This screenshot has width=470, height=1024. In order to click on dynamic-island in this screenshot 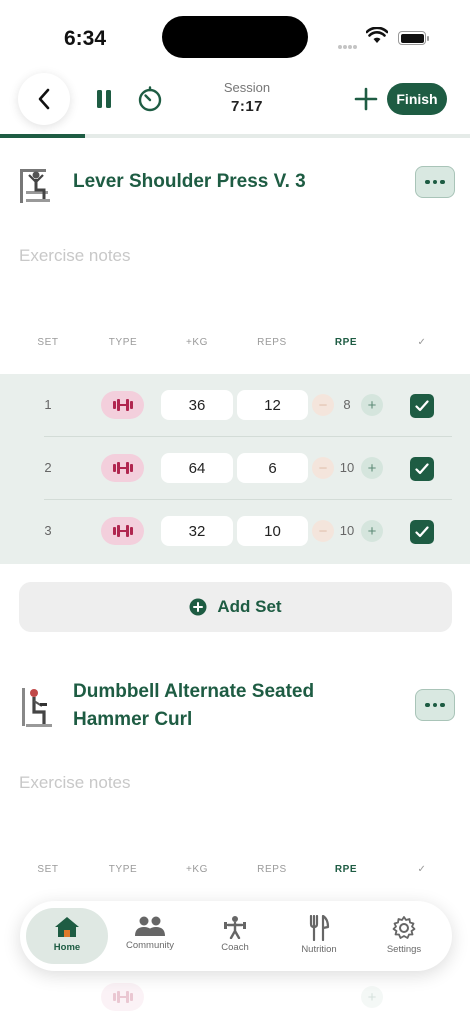, I will do `click(235, 37)`.